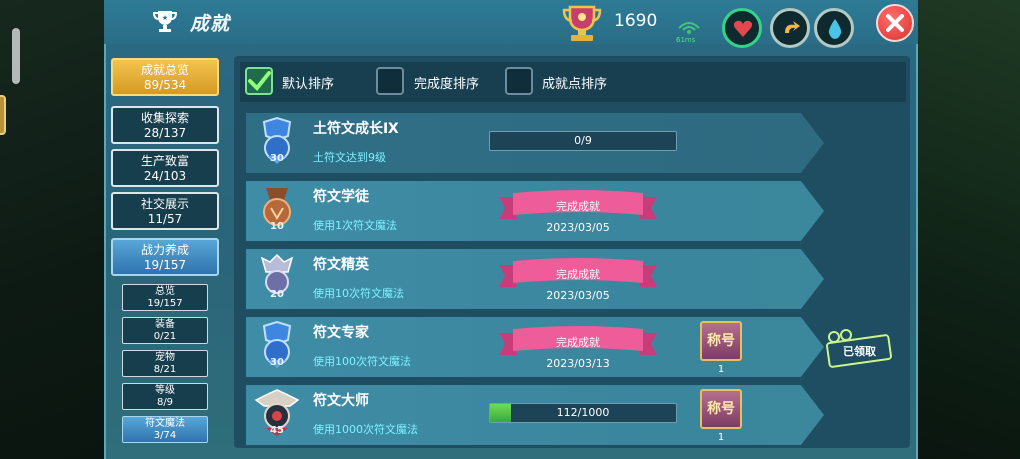  I want to click on achievement-desc: 使用1000次符文魔法, so click(365, 429).